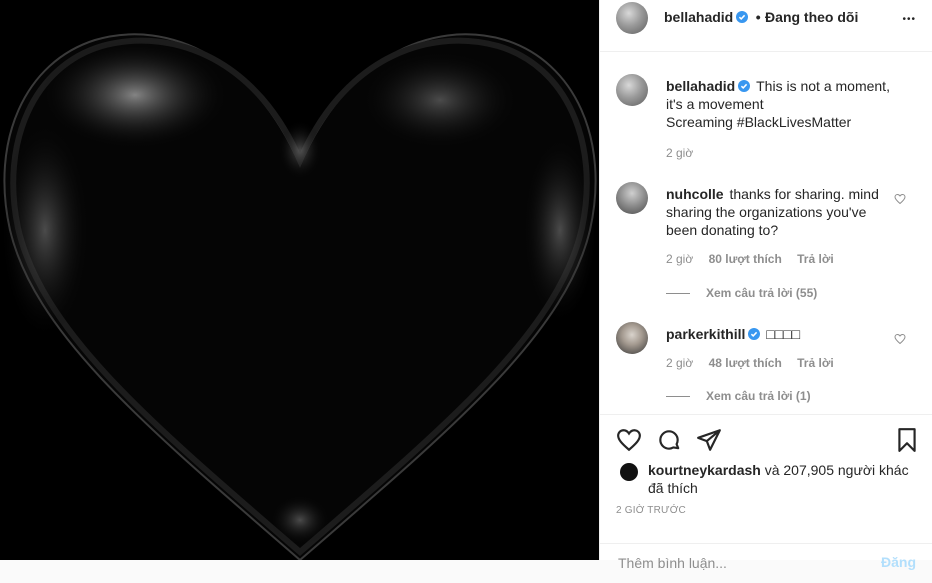 The width and height of the screenshot is (932, 583). I want to click on comment-meta: 2 giờ 80 lượt thích Trả lời, so click(756, 259).